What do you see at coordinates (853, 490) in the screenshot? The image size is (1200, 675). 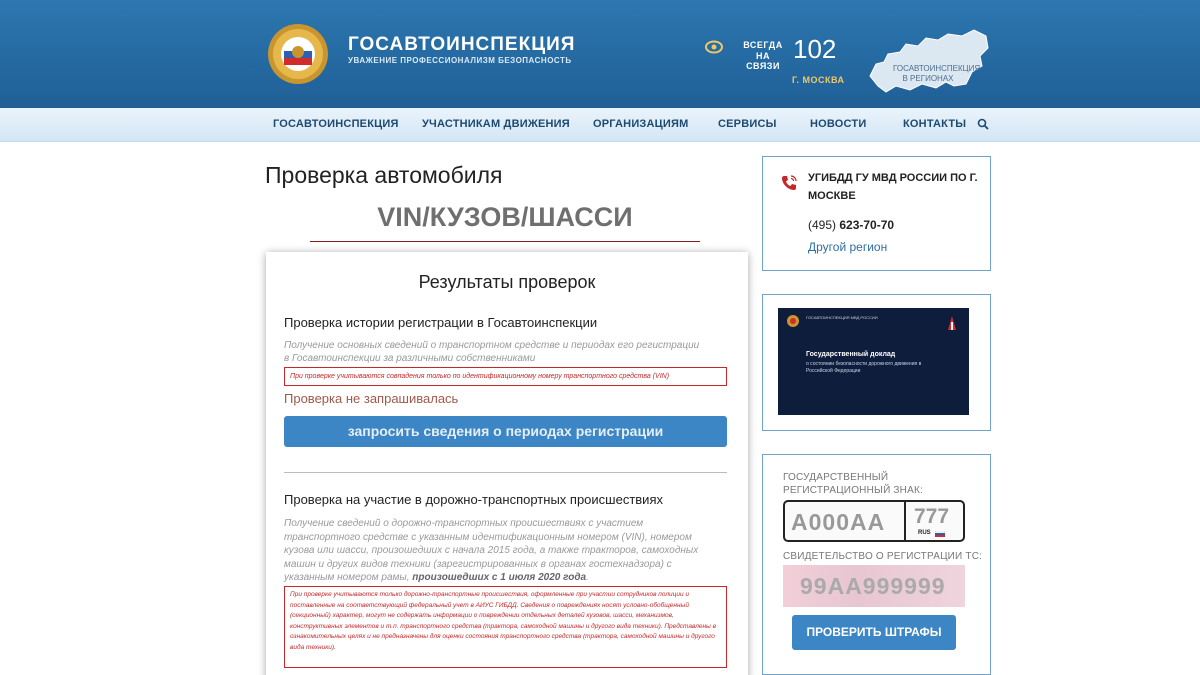 I see `plate-label-line-2: РЕГИСТРАЦИОННЫЙ ЗНАК:` at bounding box center [853, 490].